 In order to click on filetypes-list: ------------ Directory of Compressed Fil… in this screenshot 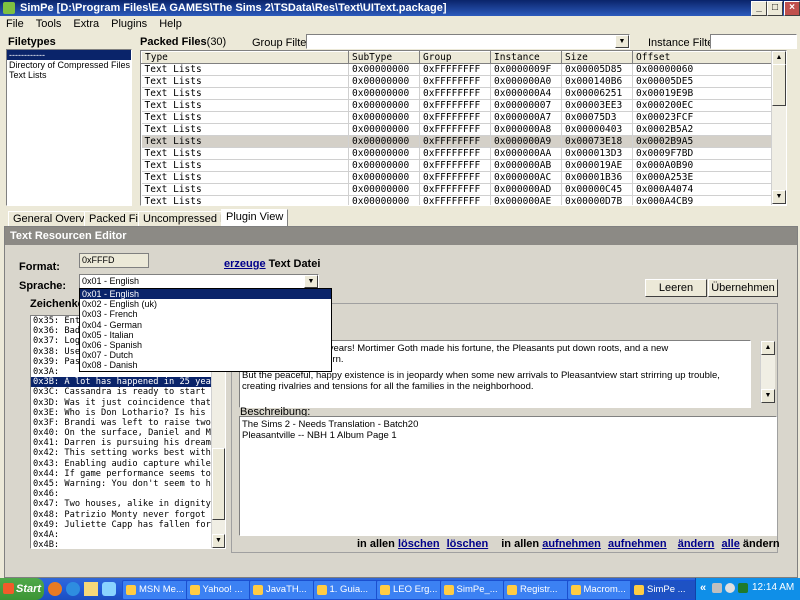, I will do `click(69, 127)`.